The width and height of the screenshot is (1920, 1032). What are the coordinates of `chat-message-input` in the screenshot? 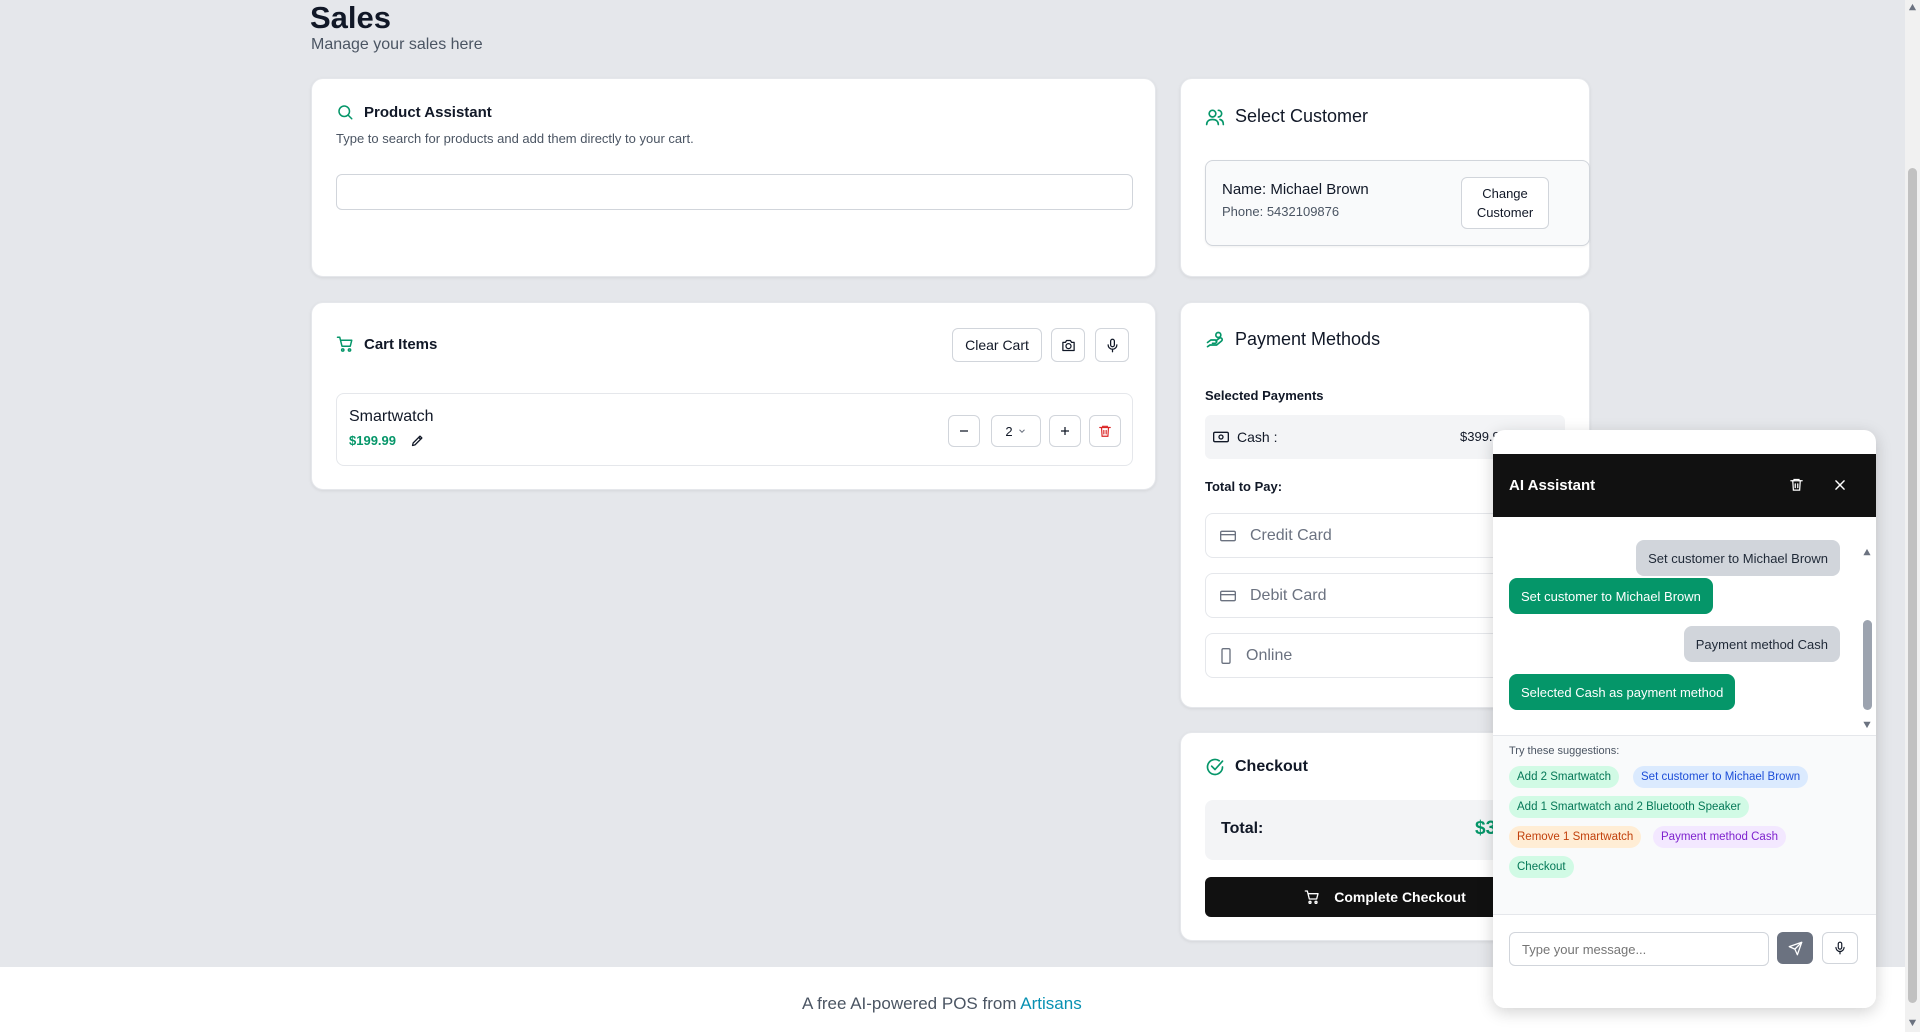 It's located at (1639, 949).